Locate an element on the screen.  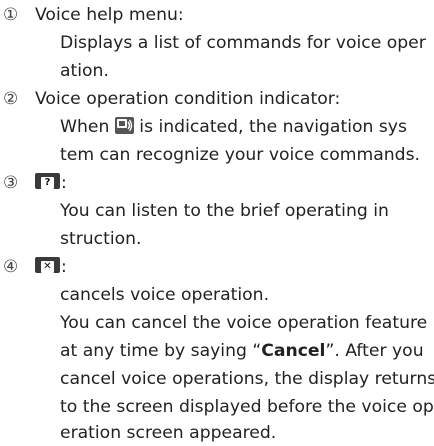
cancel-x-button-icon: ✕ is located at coordinates (47, 265).